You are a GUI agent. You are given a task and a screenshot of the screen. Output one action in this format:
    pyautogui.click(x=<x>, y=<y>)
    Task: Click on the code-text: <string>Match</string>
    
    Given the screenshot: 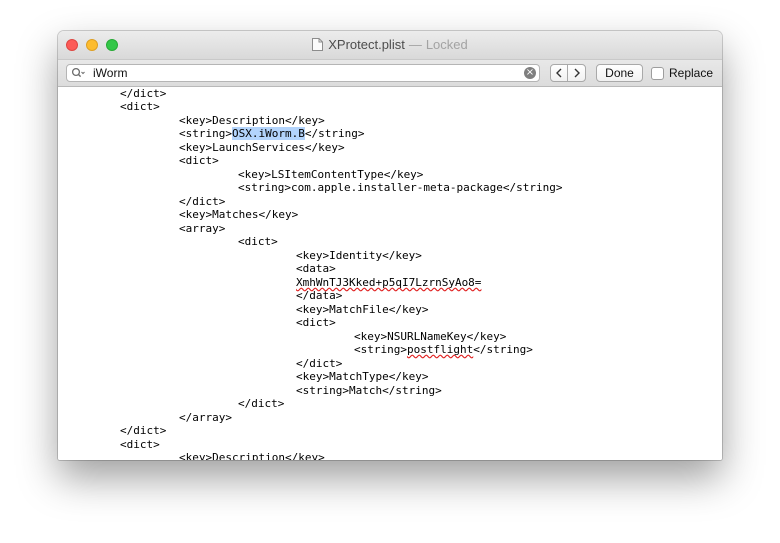 What is the action you would take?
    pyautogui.click(x=369, y=390)
    